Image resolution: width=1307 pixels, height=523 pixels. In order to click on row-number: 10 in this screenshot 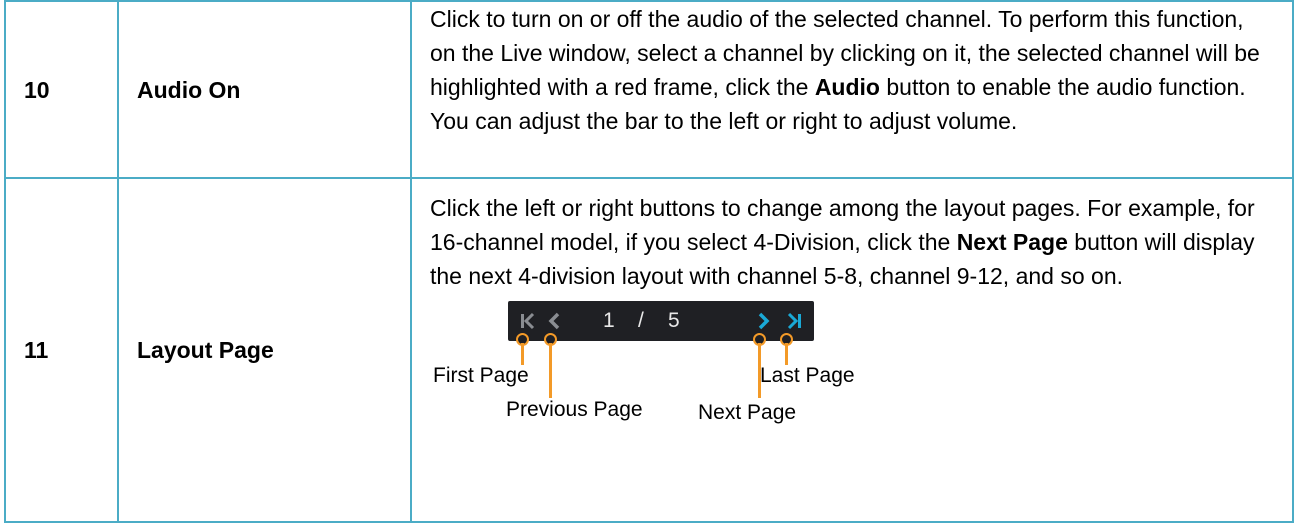, I will do `click(61, 89)`.